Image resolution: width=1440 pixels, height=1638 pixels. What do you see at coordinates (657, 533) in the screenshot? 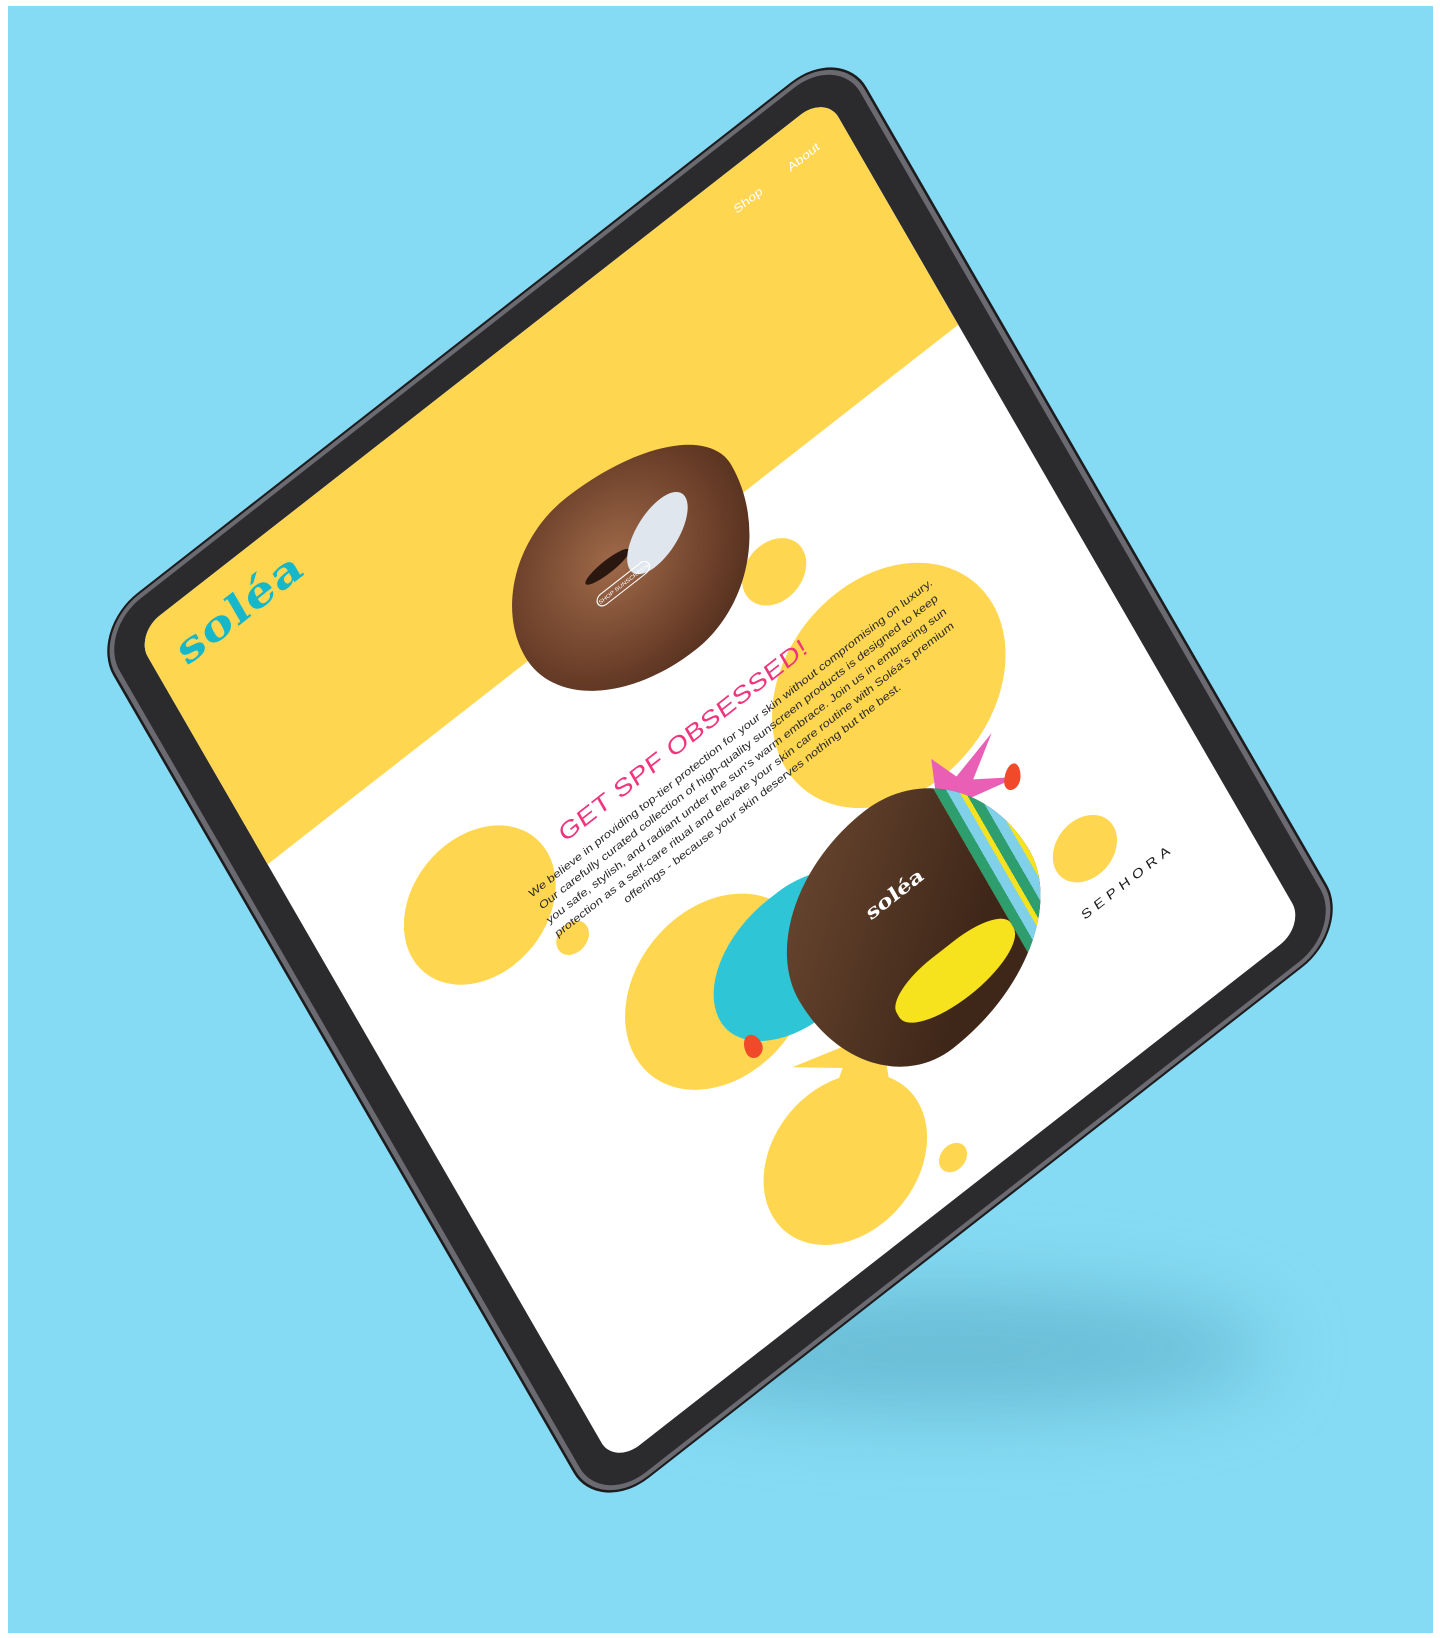
I see `face-sunscreen` at bounding box center [657, 533].